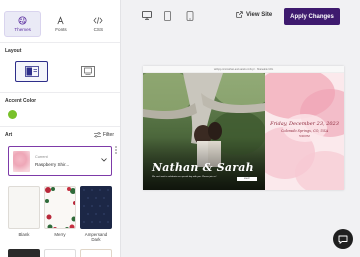 The image size is (360, 257). I want to click on event-date: Friday, December 23, 2023, so click(304, 124).